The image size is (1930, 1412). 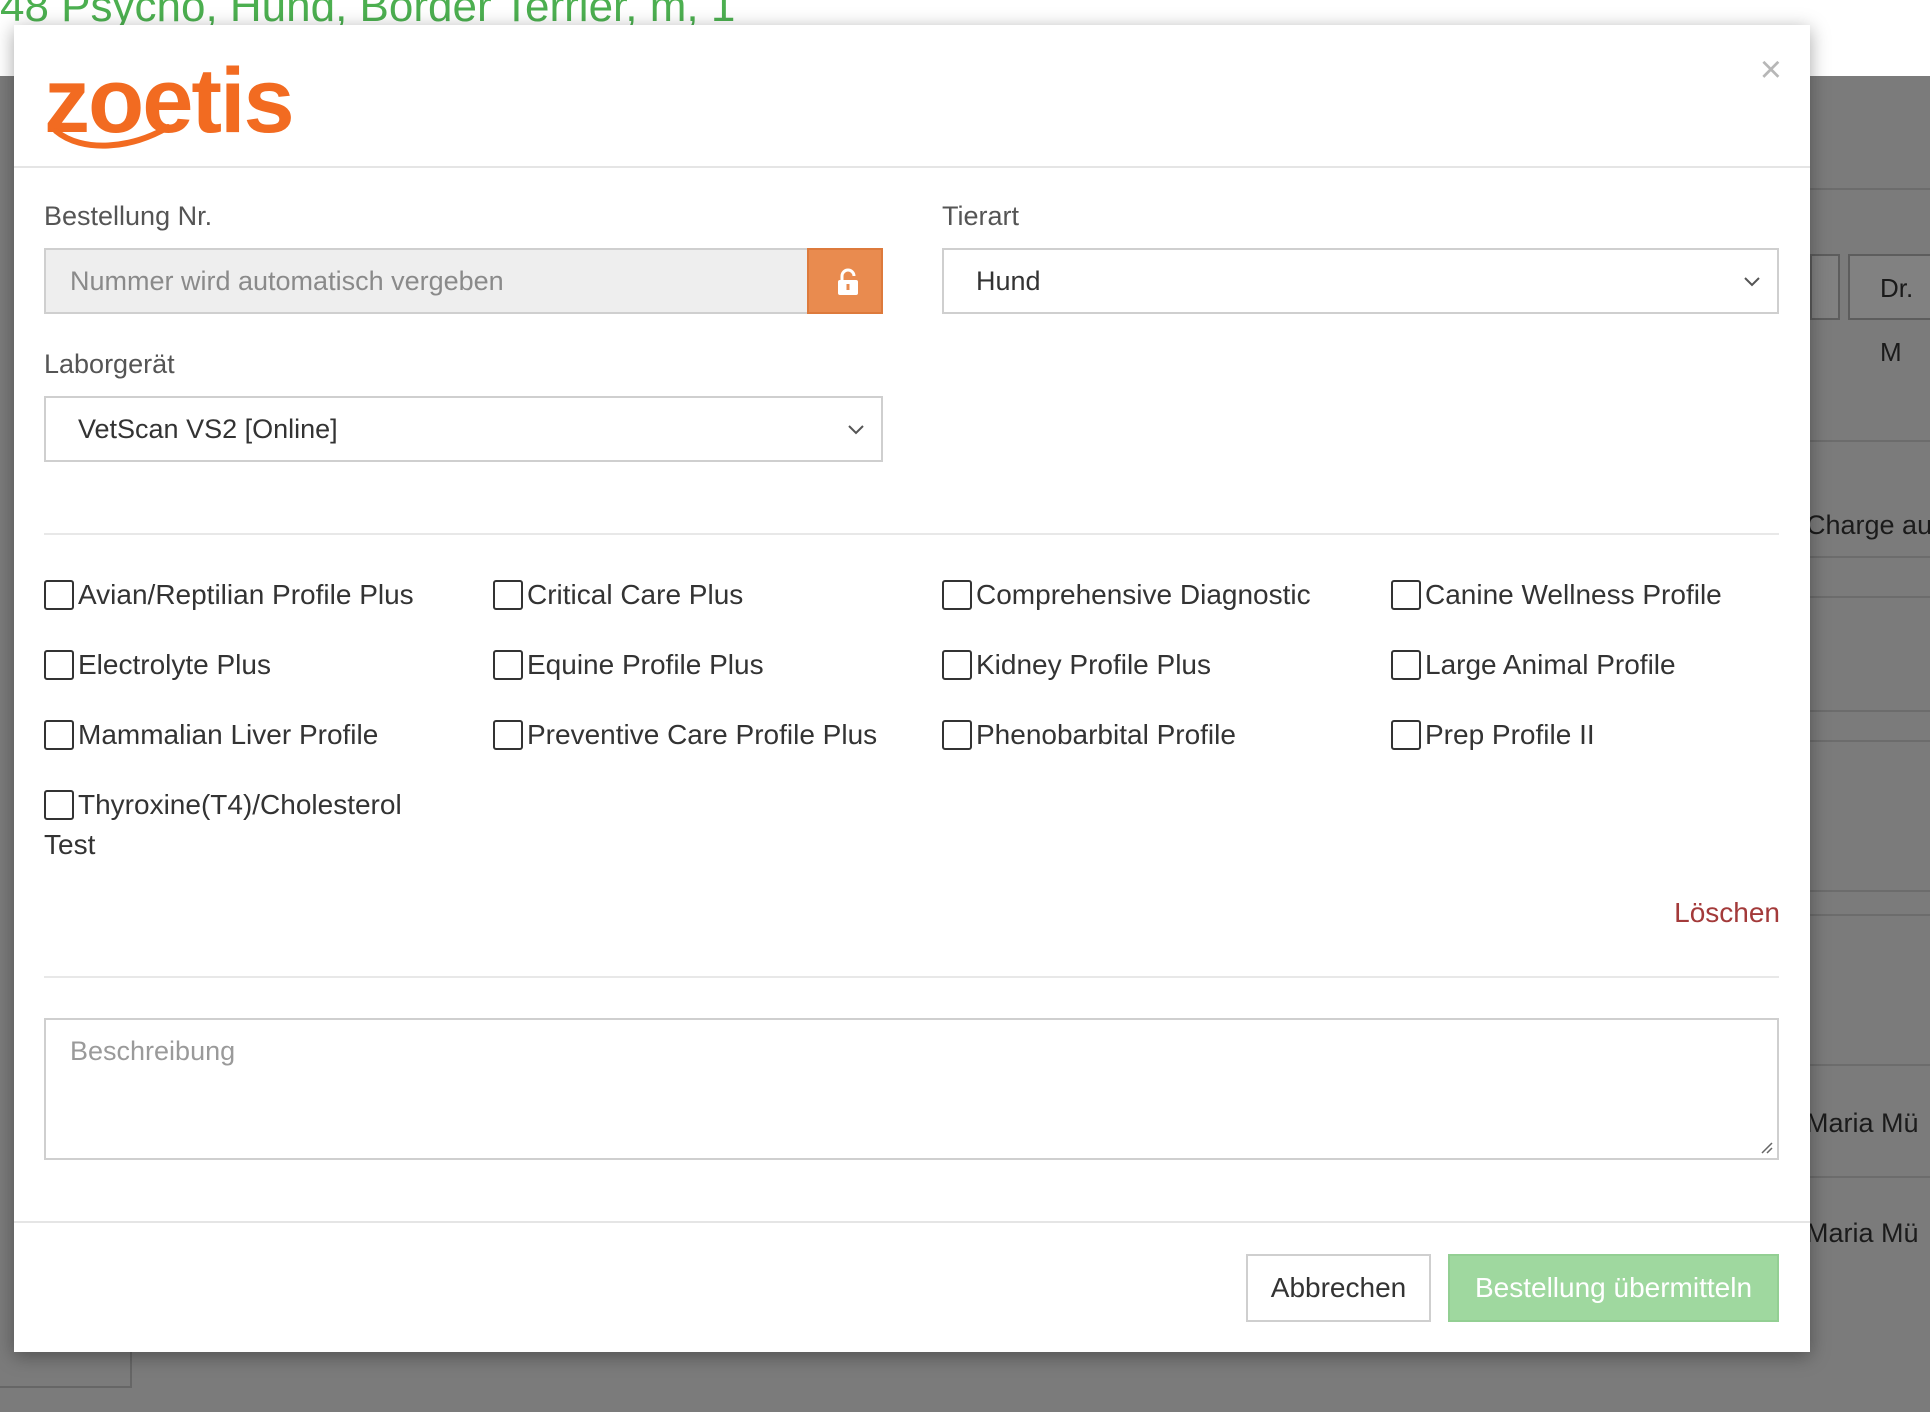 I want to click on profile-label: Mammalian Liver Profile, so click(x=228, y=734).